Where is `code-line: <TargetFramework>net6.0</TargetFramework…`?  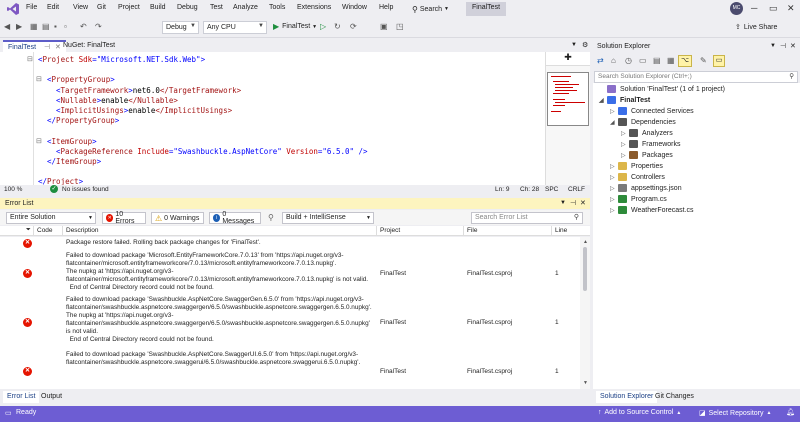 code-line: <TargetFramework>net6.0</TargetFramework… is located at coordinates (148, 90).